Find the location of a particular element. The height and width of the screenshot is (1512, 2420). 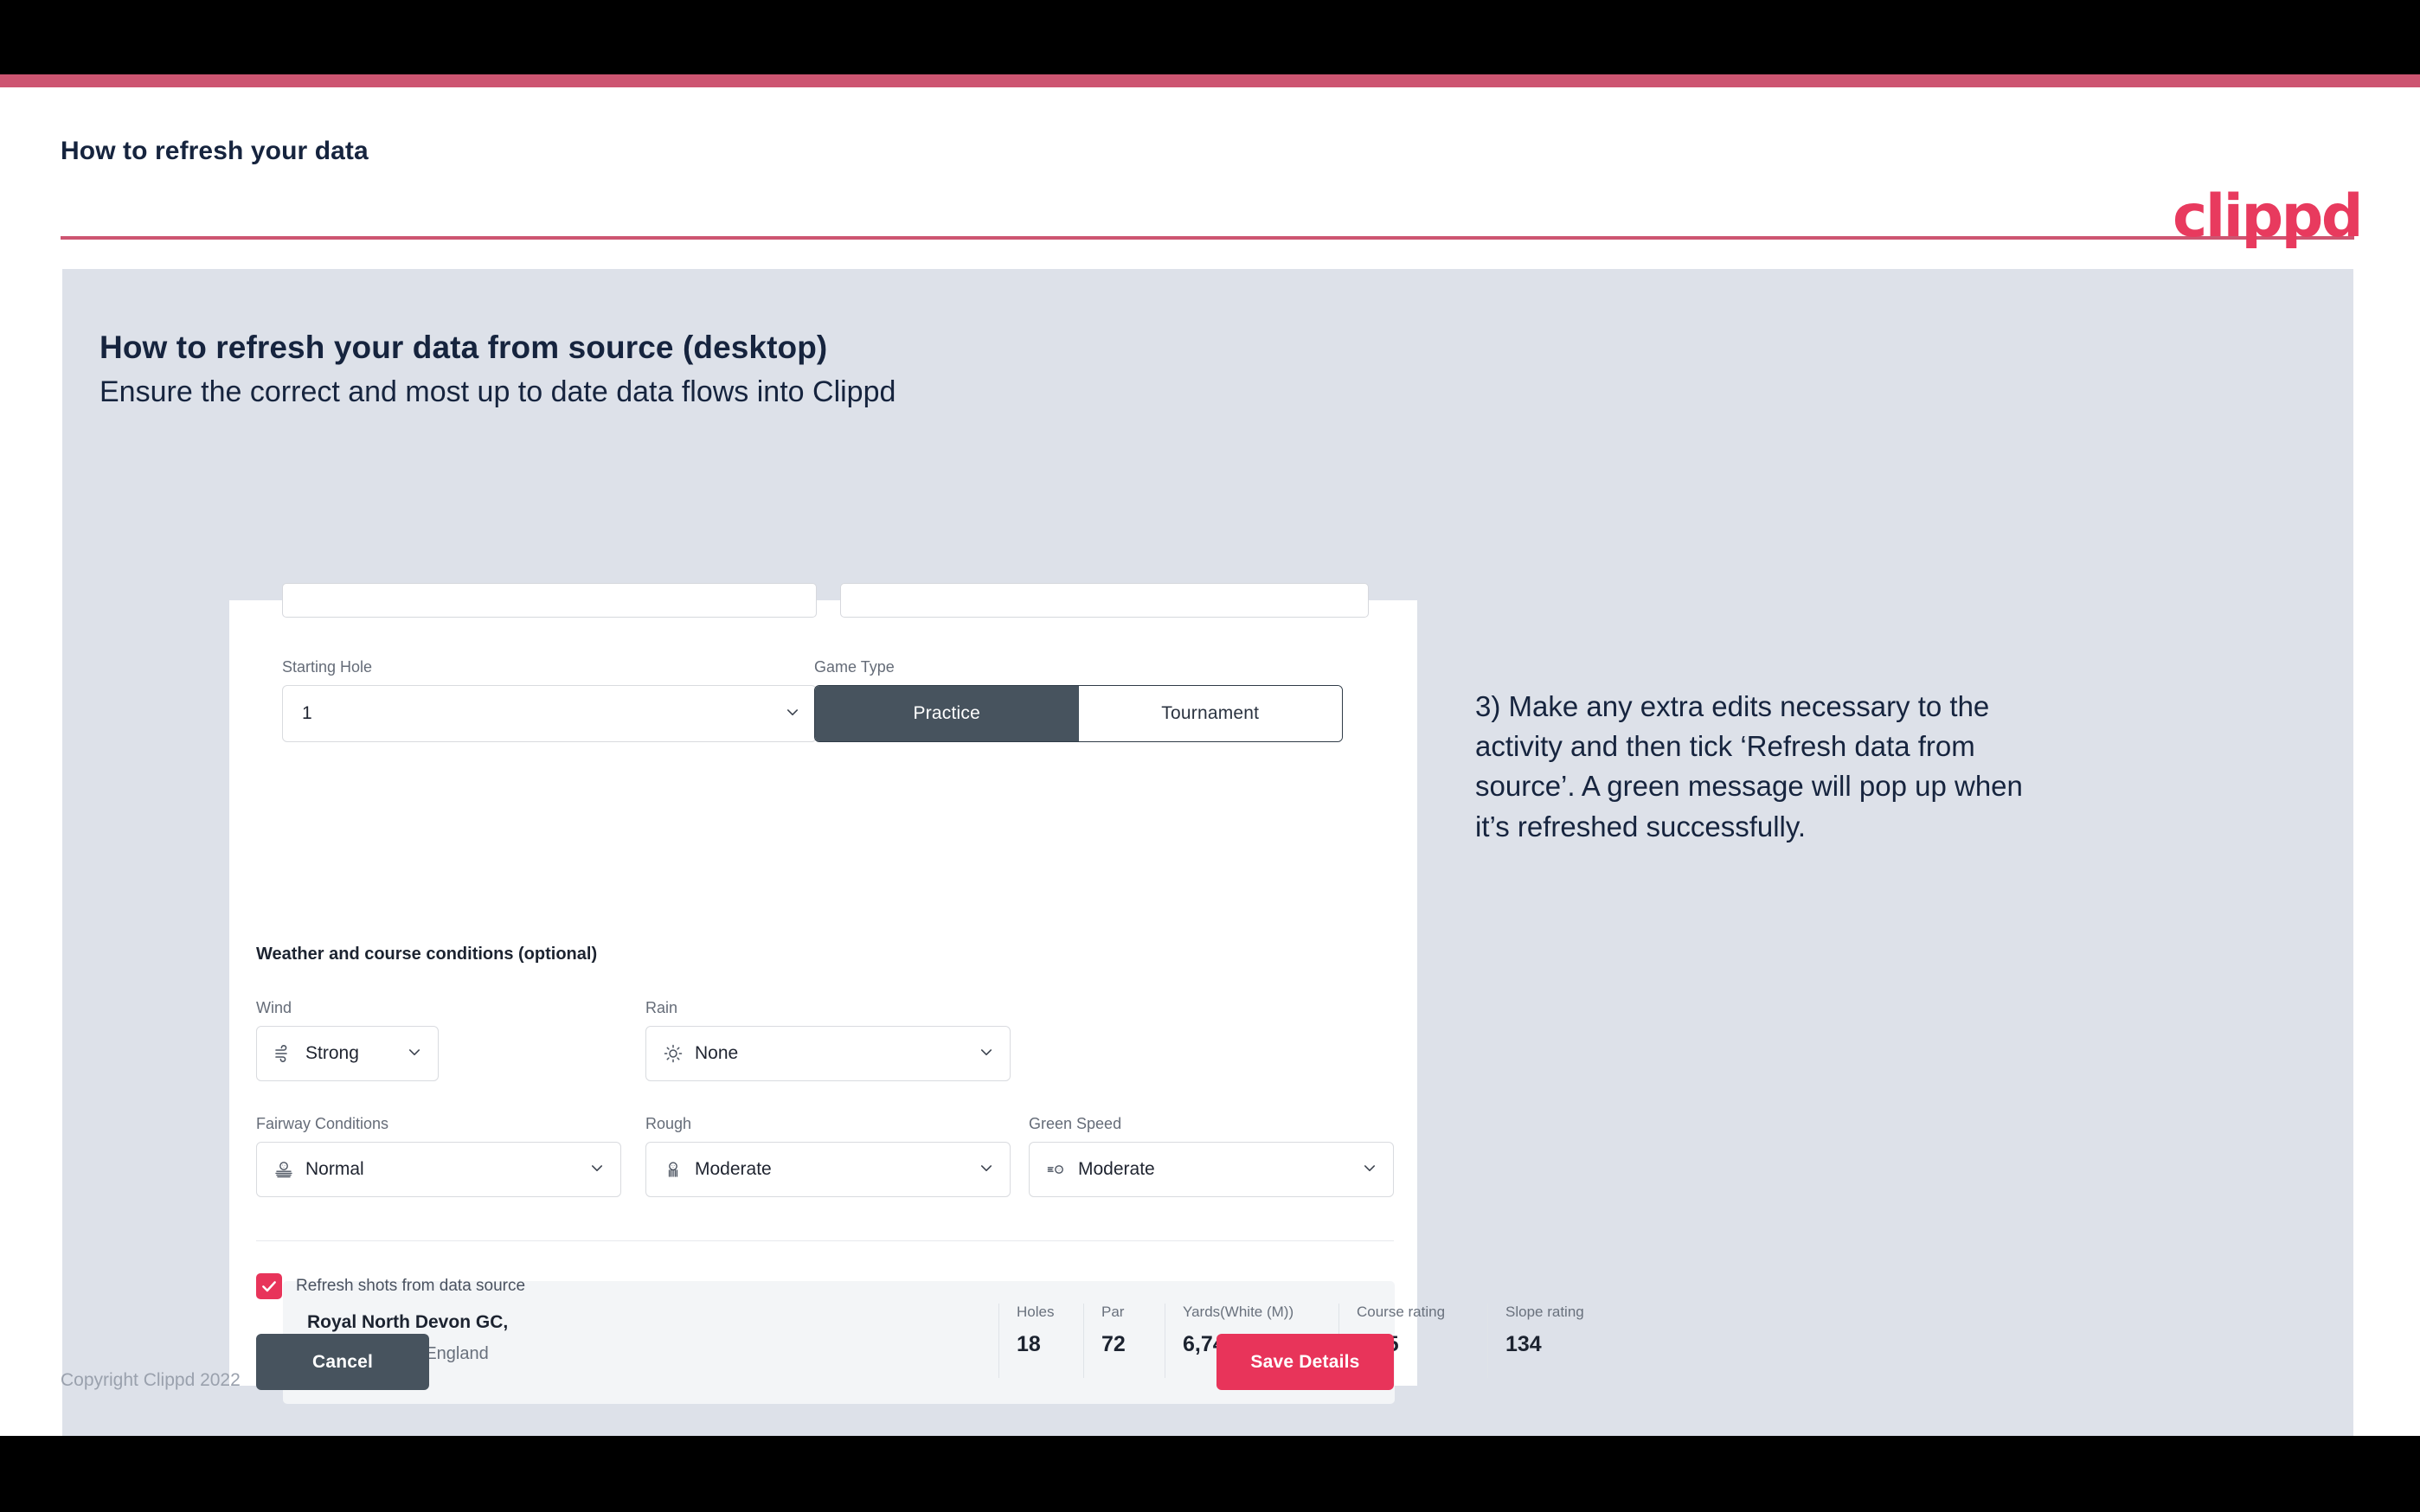

wind-value: Strong is located at coordinates (332, 1053).